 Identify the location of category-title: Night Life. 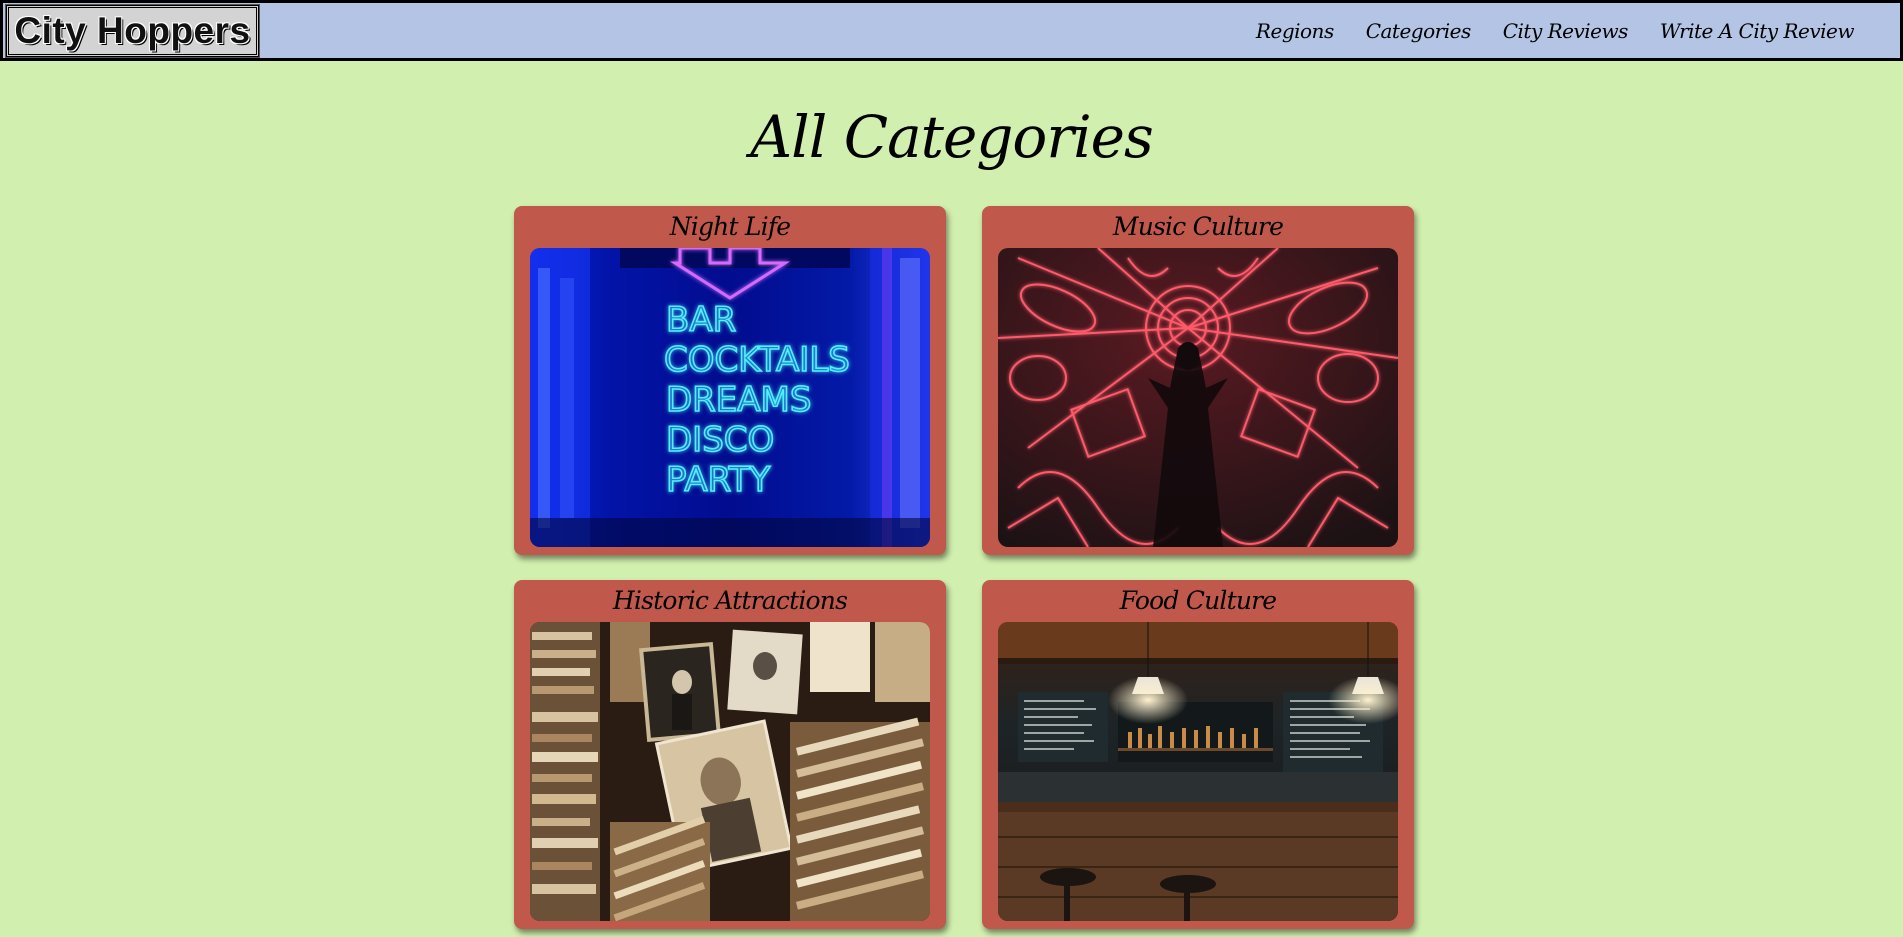
(730, 226).